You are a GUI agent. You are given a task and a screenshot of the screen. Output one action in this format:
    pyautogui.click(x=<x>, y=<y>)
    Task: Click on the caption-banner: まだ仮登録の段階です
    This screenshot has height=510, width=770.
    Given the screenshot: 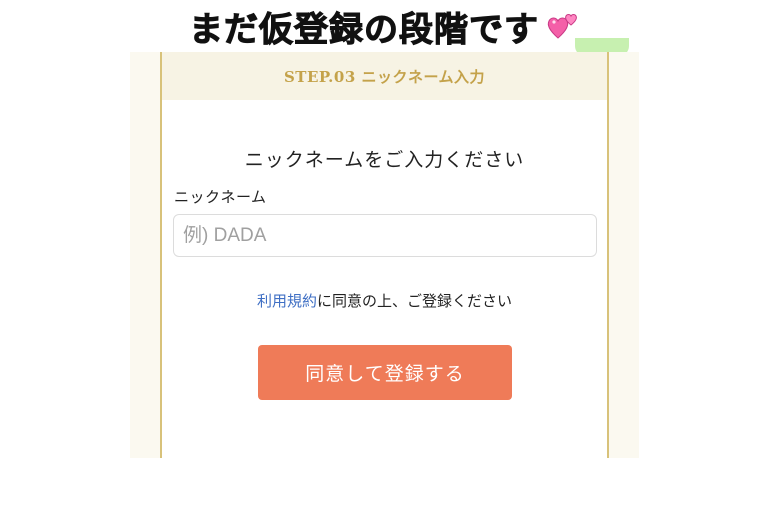 What is the action you would take?
    pyautogui.click(x=385, y=26)
    